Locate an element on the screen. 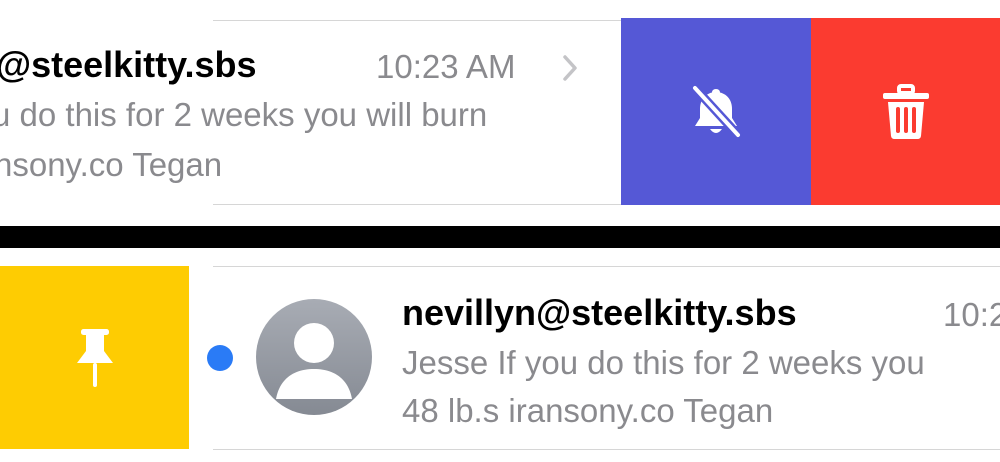 This screenshot has width=1000, height=462. sender-name: @steelkitty.sbs is located at coordinates (128, 64).